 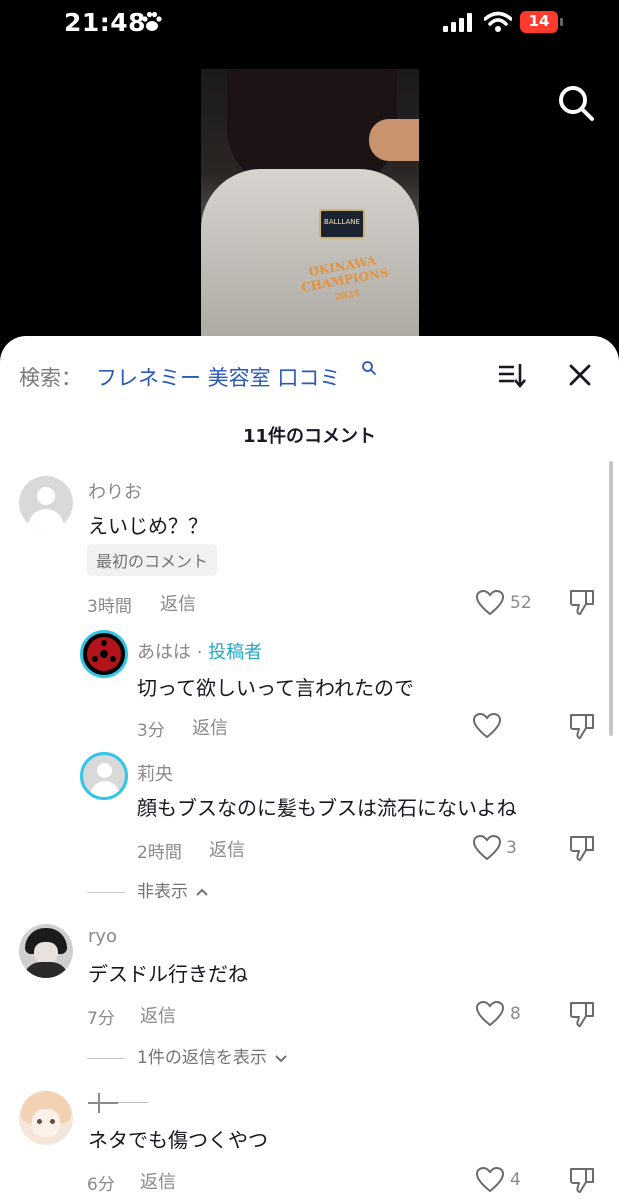 I want to click on reply-username-text: あはは, so click(x=164, y=652).